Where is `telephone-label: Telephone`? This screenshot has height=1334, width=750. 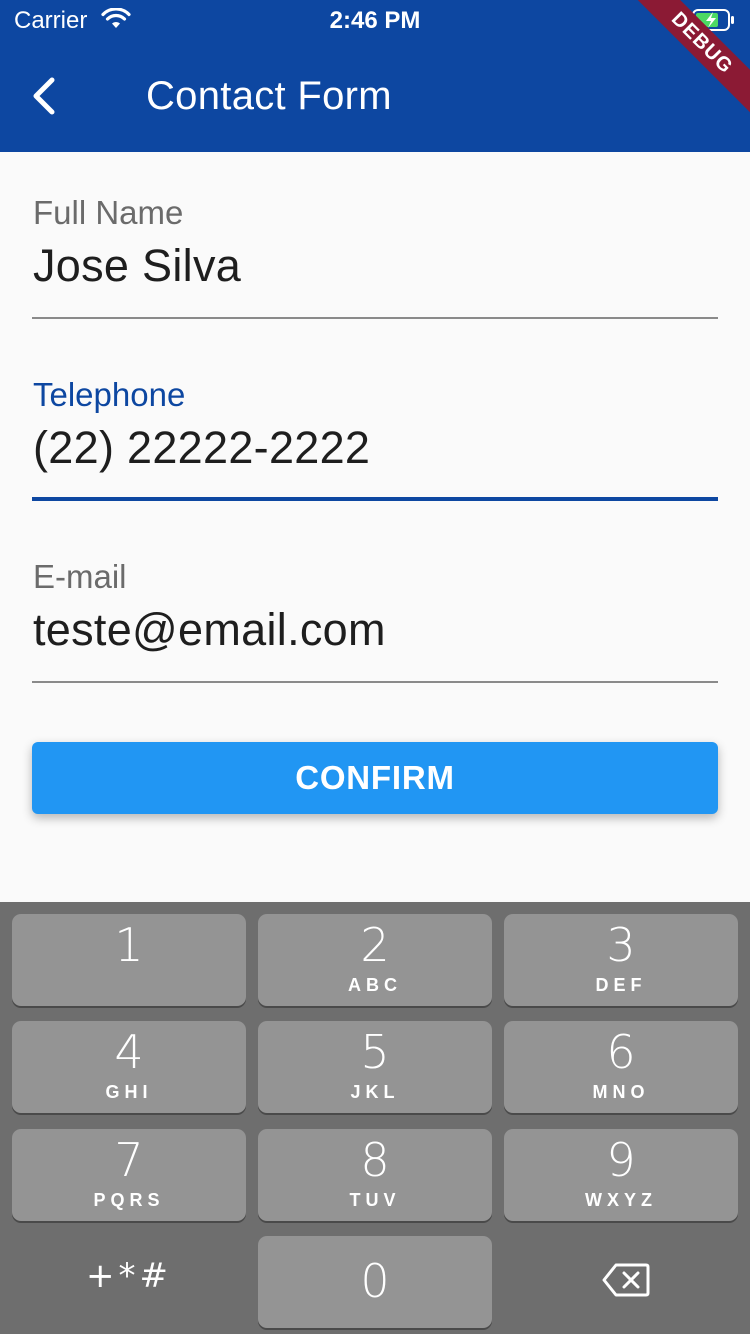 telephone-label: Telephone is located at coordinates (109, 394).